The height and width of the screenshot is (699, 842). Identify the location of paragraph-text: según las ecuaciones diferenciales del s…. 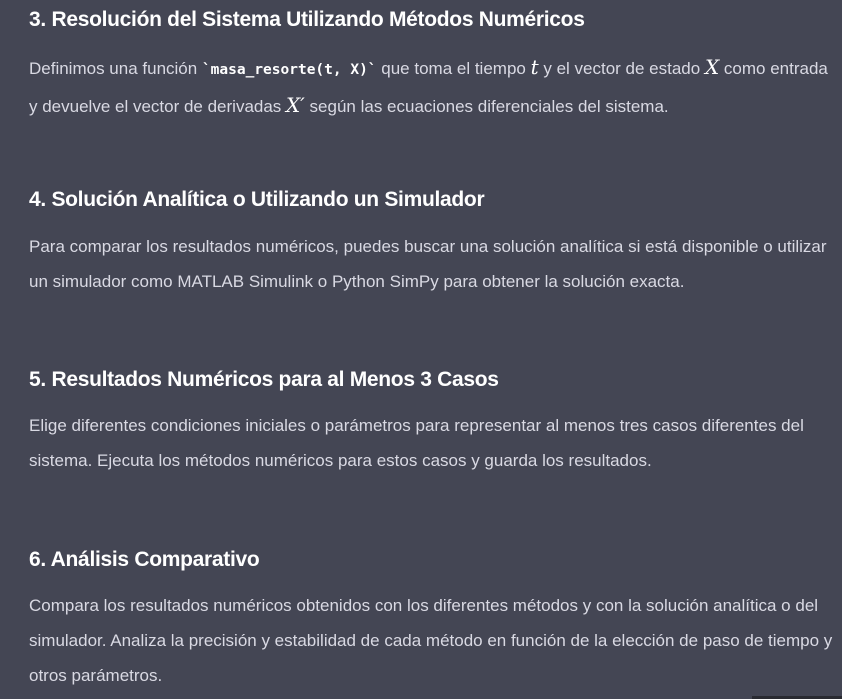
(486, 106).